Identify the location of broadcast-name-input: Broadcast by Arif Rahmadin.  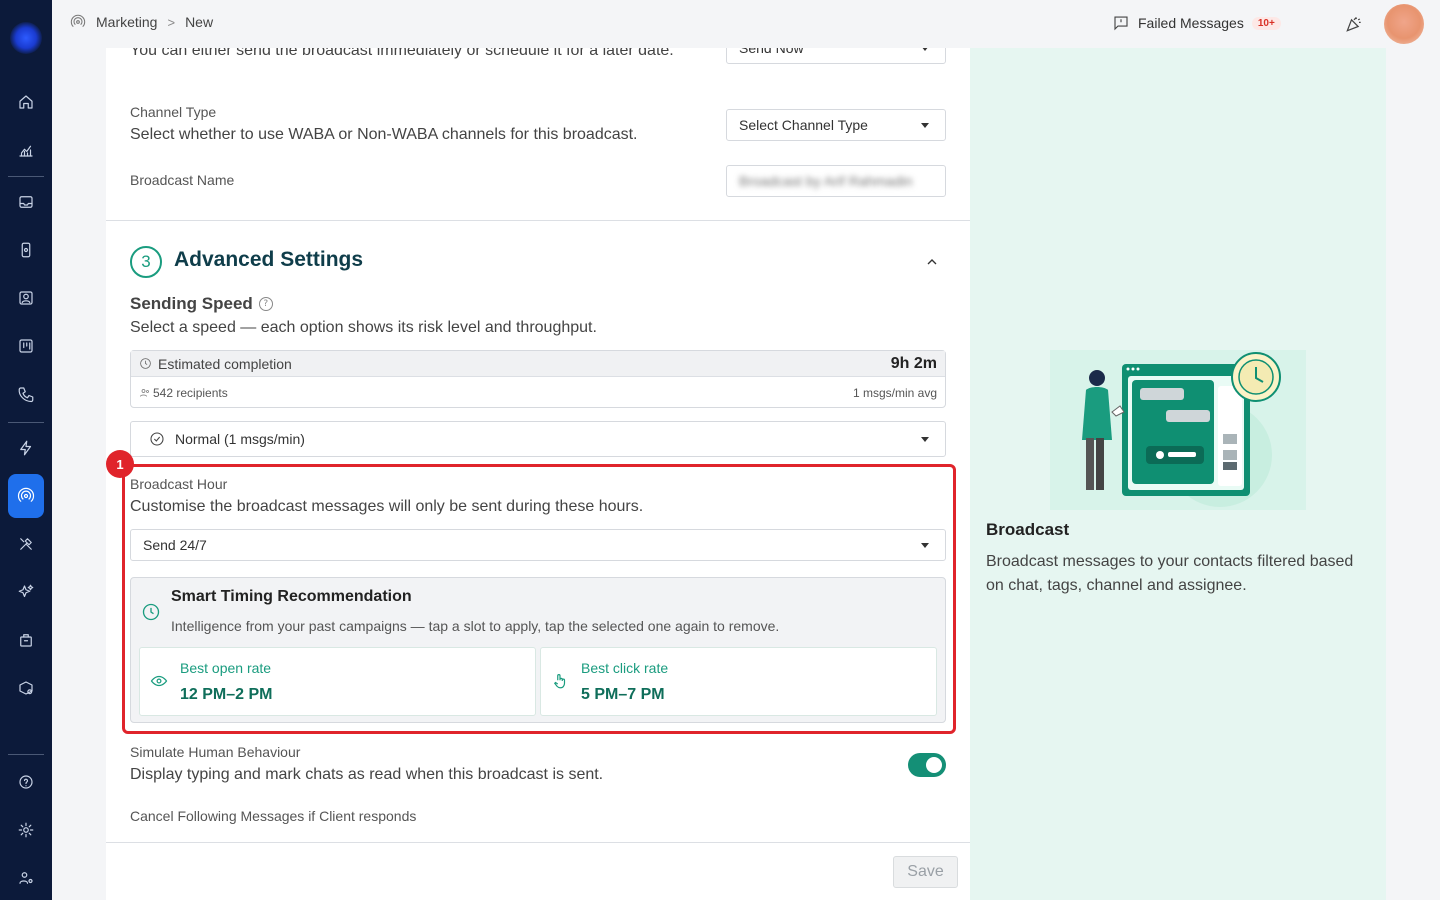
(836, 181).